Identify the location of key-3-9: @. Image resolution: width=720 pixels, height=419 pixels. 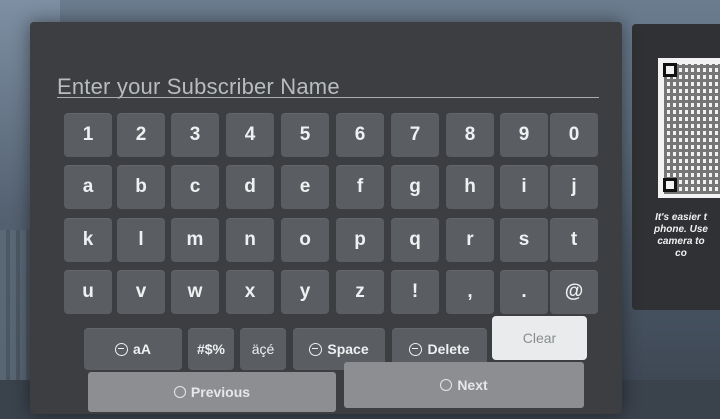
(574, 292).